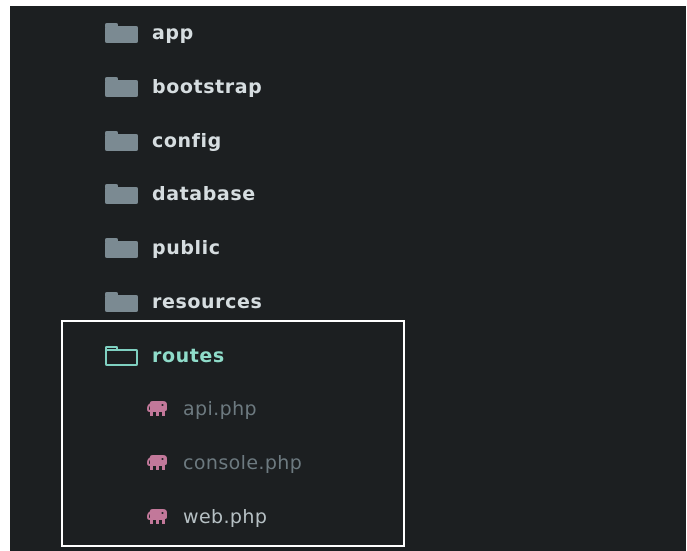  I want to click on folder-label: bootstrap, so click(207, 87).